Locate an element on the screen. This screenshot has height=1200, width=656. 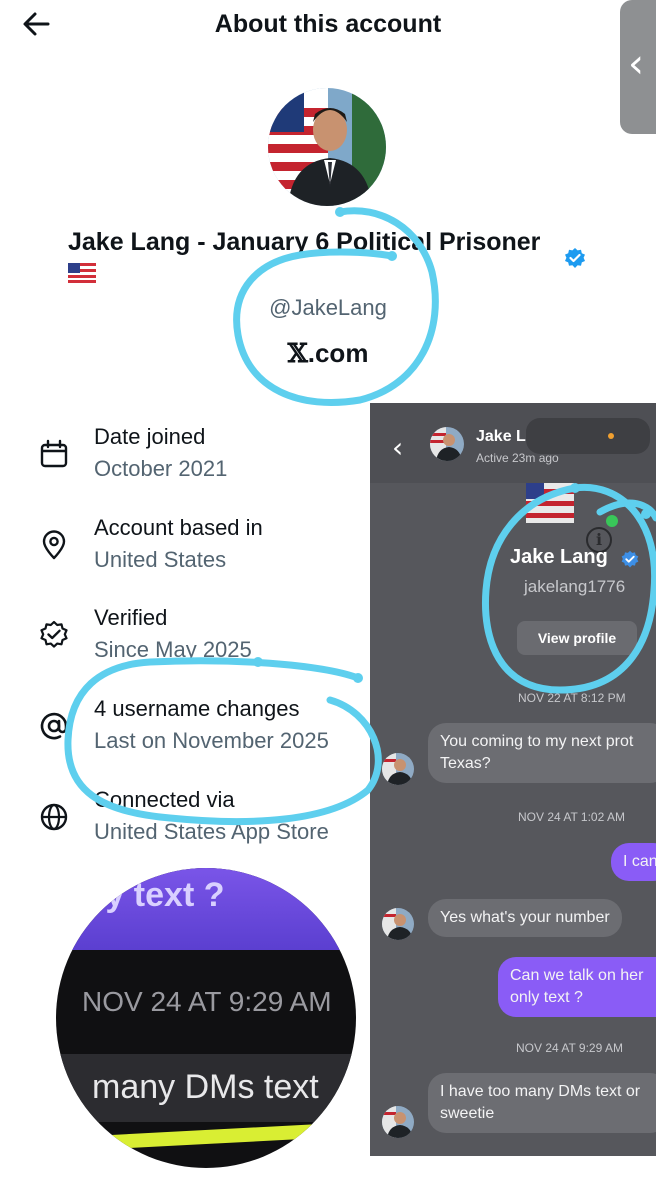
location-pin-icon is located at coordinates (54, 545).